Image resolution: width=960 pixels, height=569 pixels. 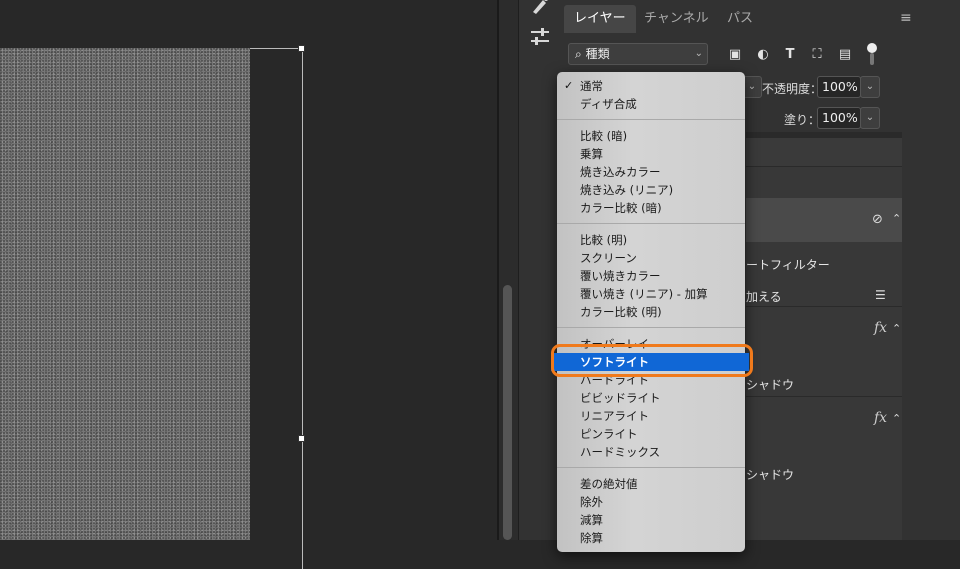 What do you see at coordinates (802, 120) in the screenshot?
I see `fill-label: 塗り：` at bounding box center [802, 120].